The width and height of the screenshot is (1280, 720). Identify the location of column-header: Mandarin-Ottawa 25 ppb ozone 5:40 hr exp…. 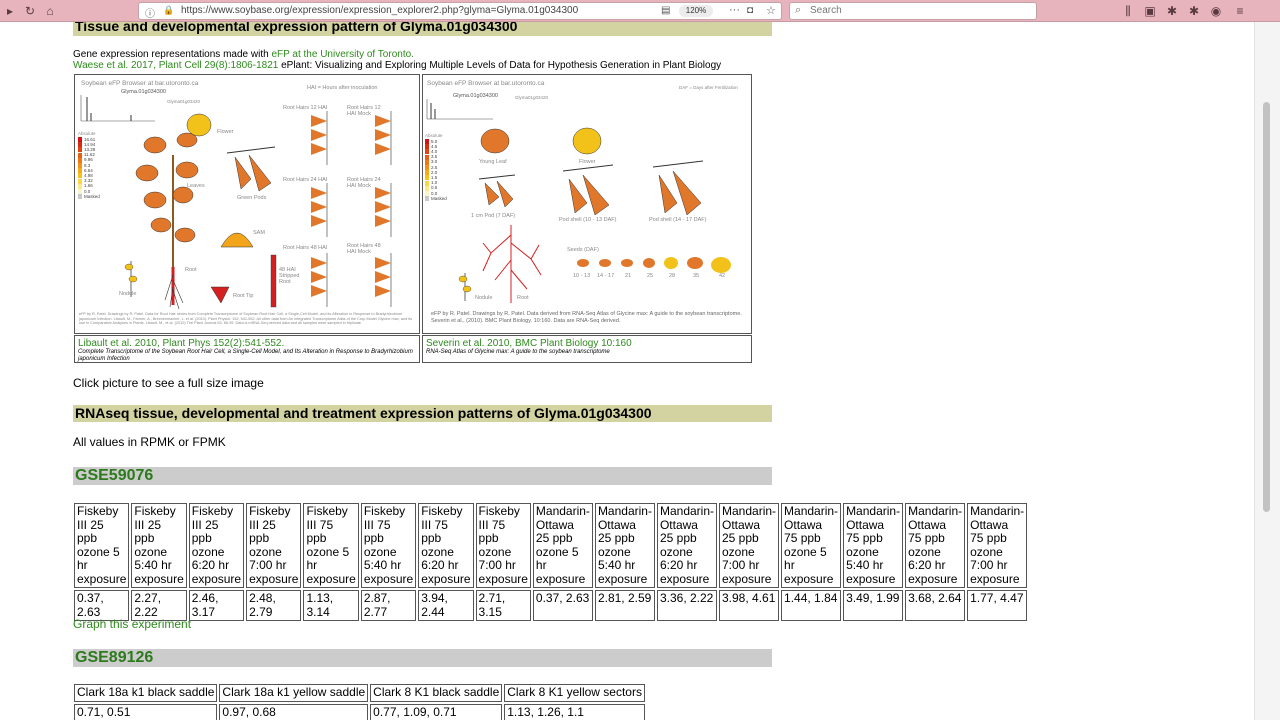
(624, 545).